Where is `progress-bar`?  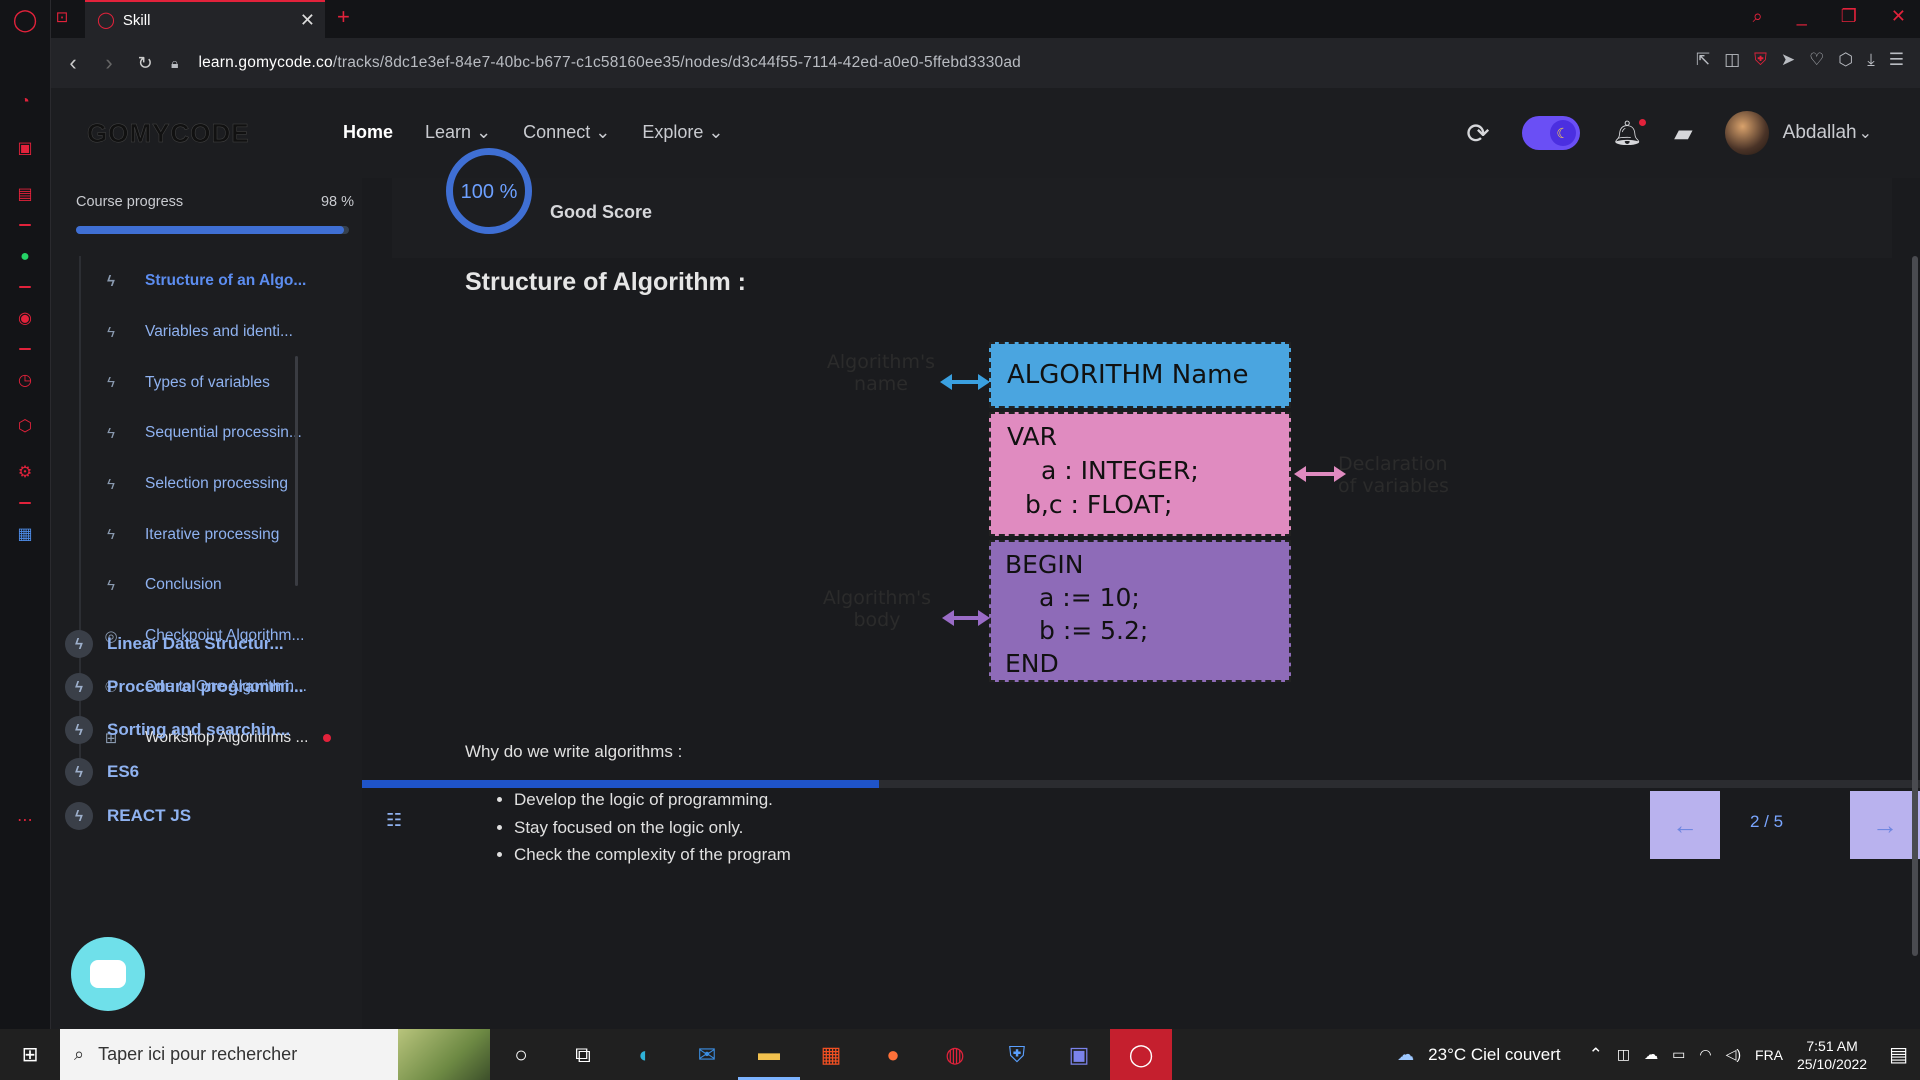 progress-bar is located at coordinates (212, 230).